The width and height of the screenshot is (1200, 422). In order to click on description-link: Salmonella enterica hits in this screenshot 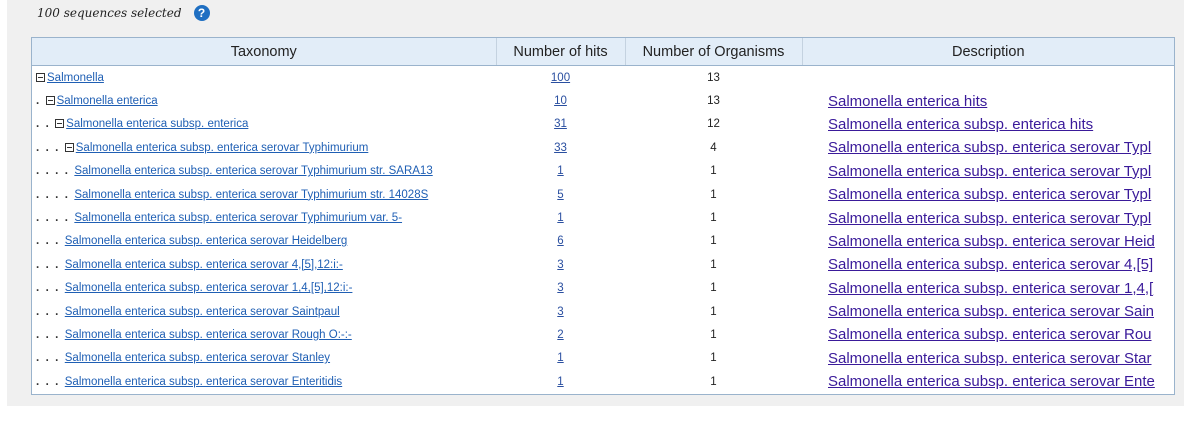, I will do `click(907, 101)`.